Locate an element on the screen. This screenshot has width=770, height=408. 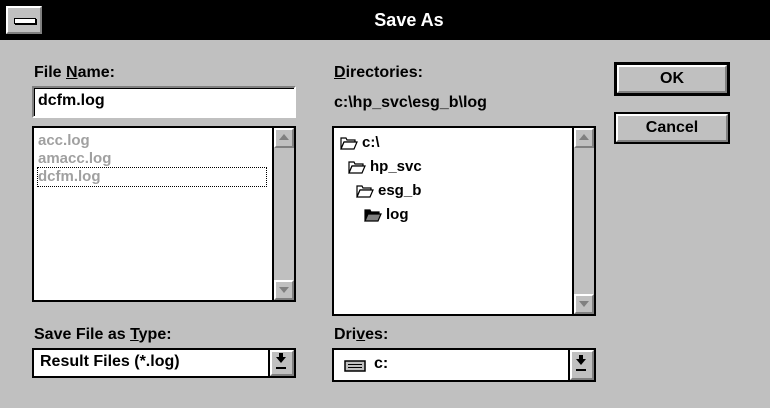
save-type-dropdown: Result Files (*.log) is located at coordinates (164, 363).